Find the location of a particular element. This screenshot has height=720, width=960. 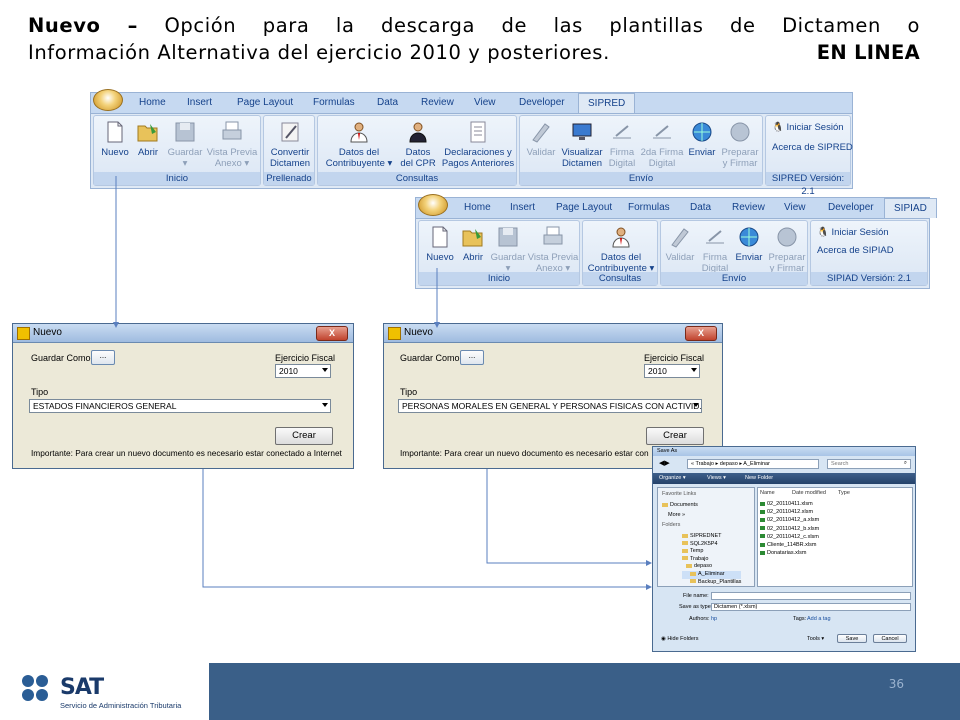

convertir-dictamen-button: Convertir Dictamen is located at coordinates (290, 144).